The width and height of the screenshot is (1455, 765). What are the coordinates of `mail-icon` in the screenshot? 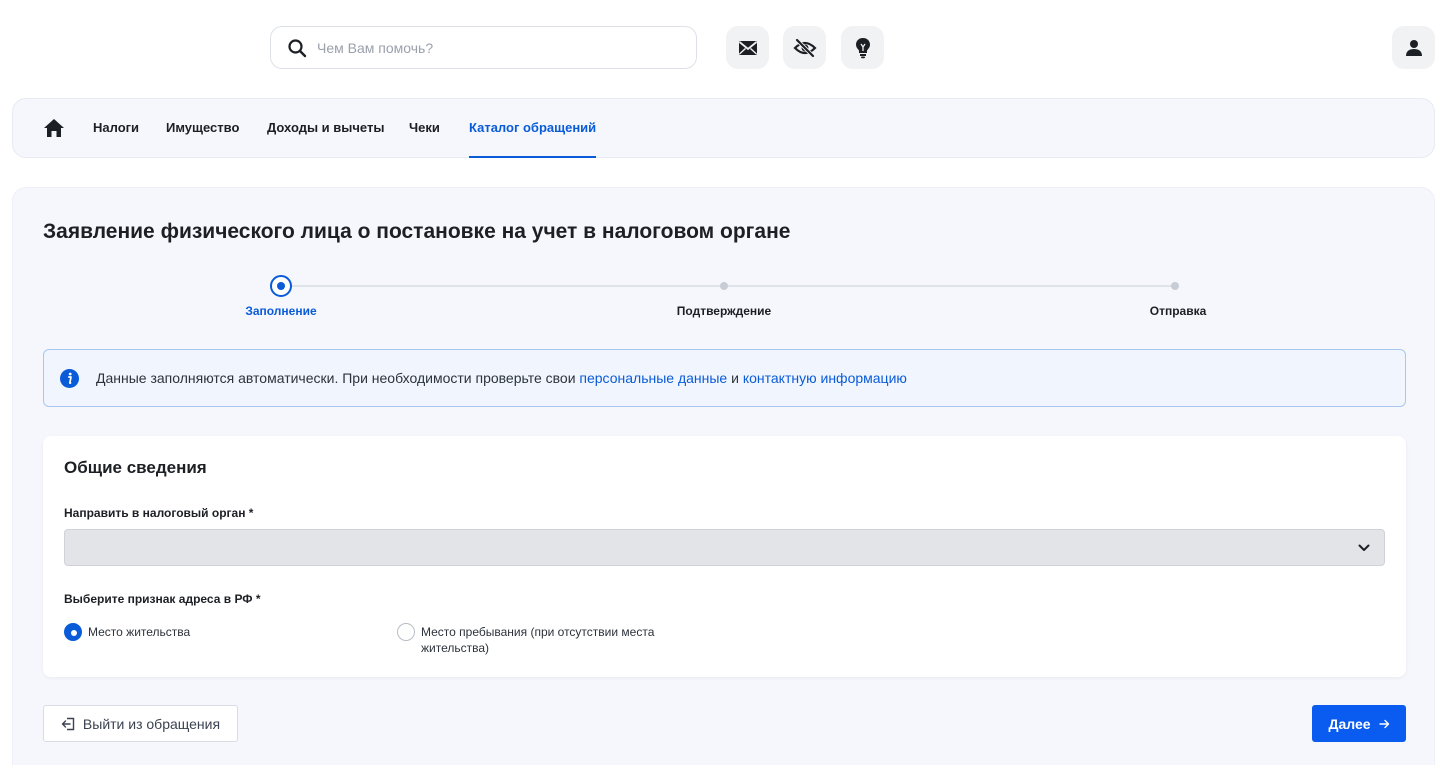 It's located at (747, 47).